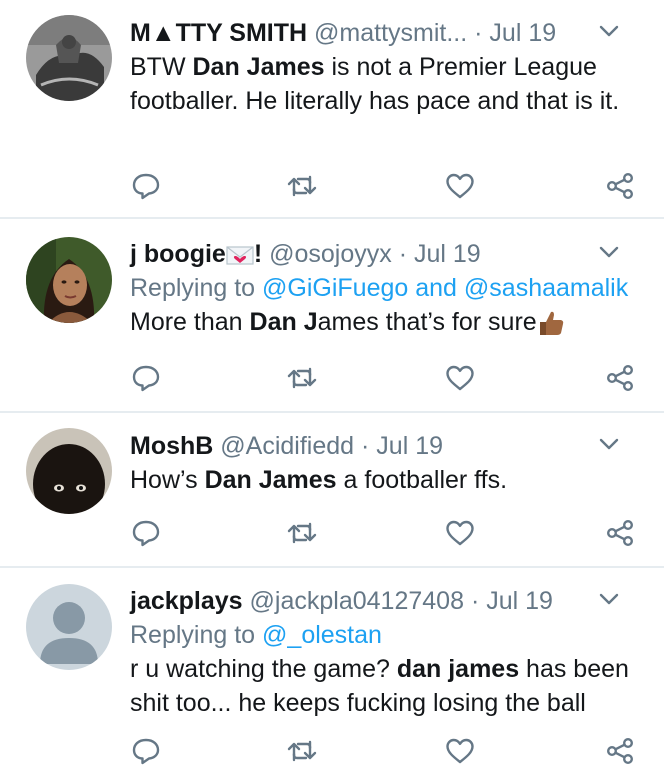 This screenshot has width=664, height=776. Describe the element at coordinates (335, 288) in the screenshot. I see `mention-link: @GiGiFuego` at that location.